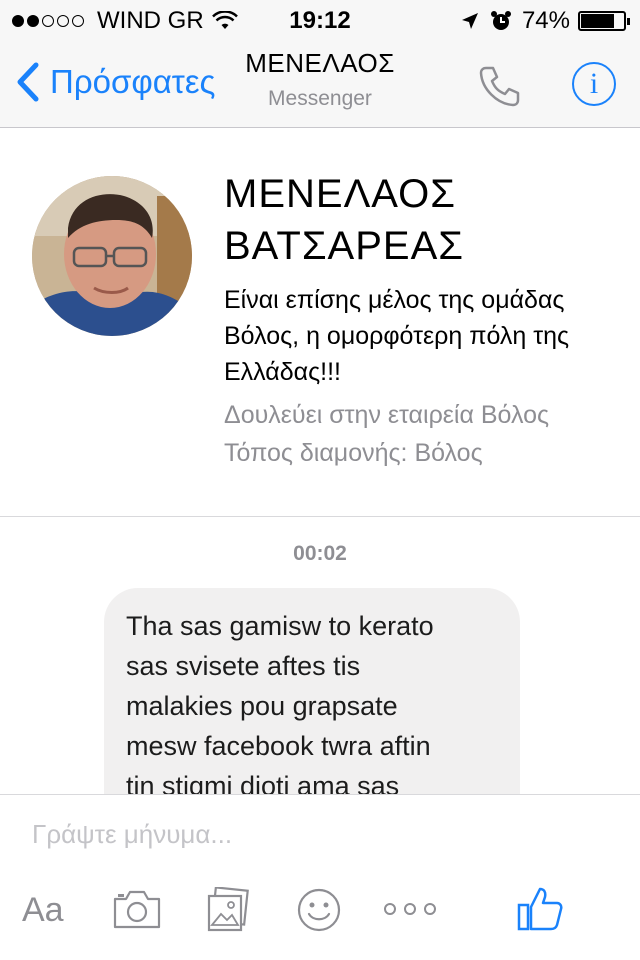  Describe the element at coordinates (469, 21) in the screenshot. I see `location-arrow-icon` at that location.